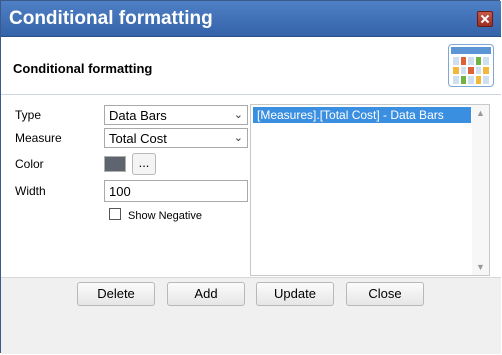 This screenshot has width=502, height=355. What do you see at coordinates (115, 164) in the screenshot?
I see `color-swatch` at bounding box center [115, 164].